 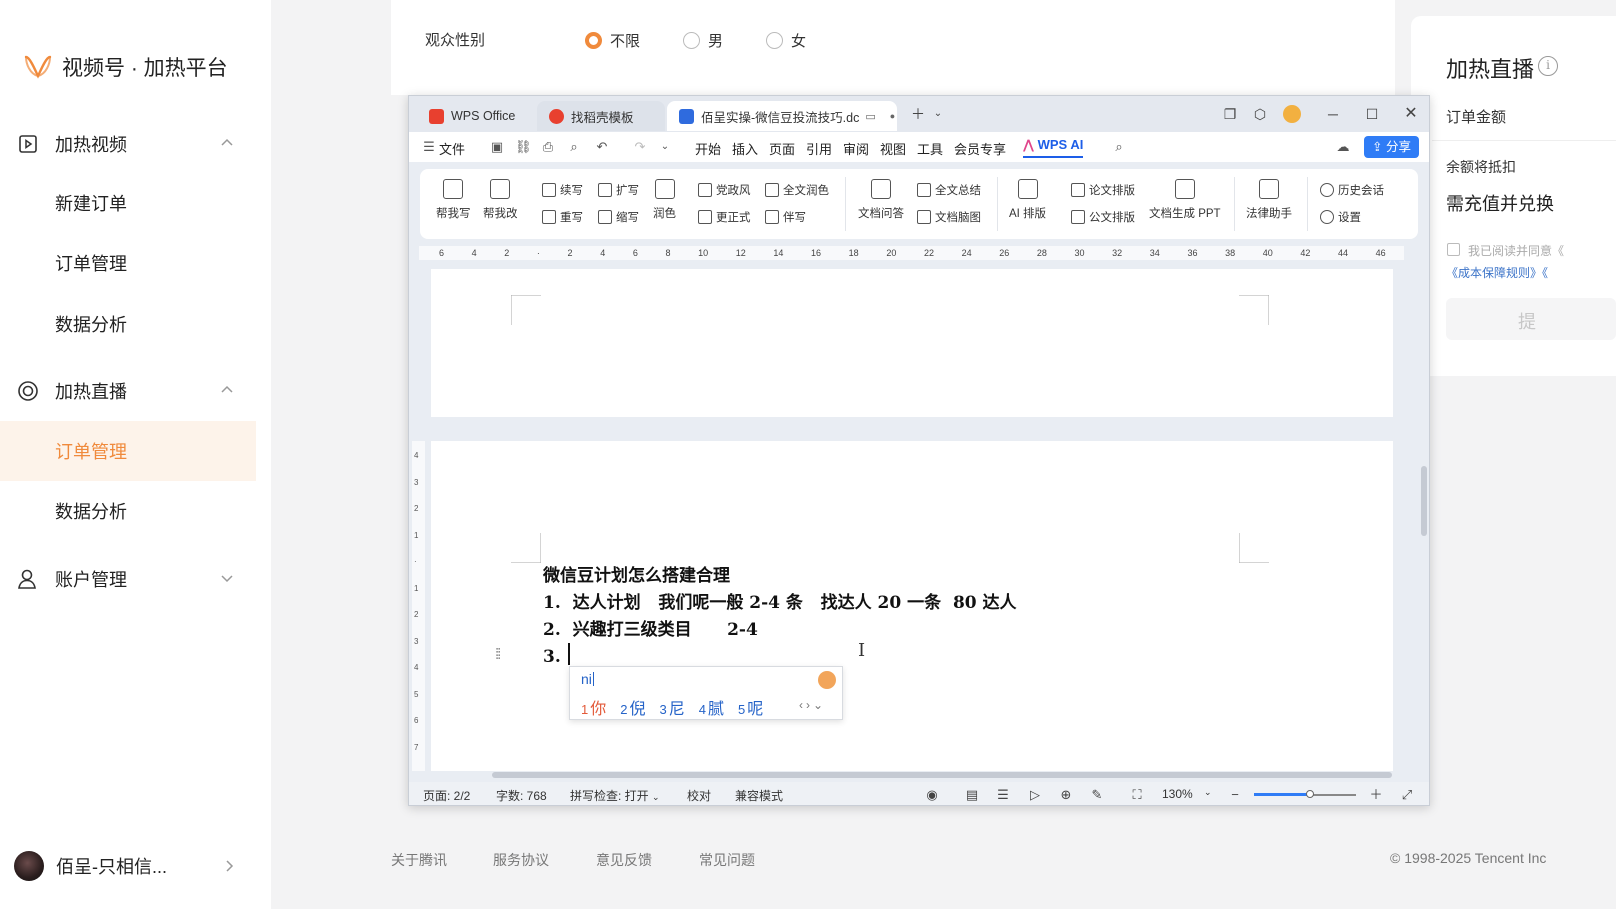 What do you see at coordinates (1372, 114) in the screenshot?
I see `maximize-icon: ☐` at bounding box center [1372, 114].